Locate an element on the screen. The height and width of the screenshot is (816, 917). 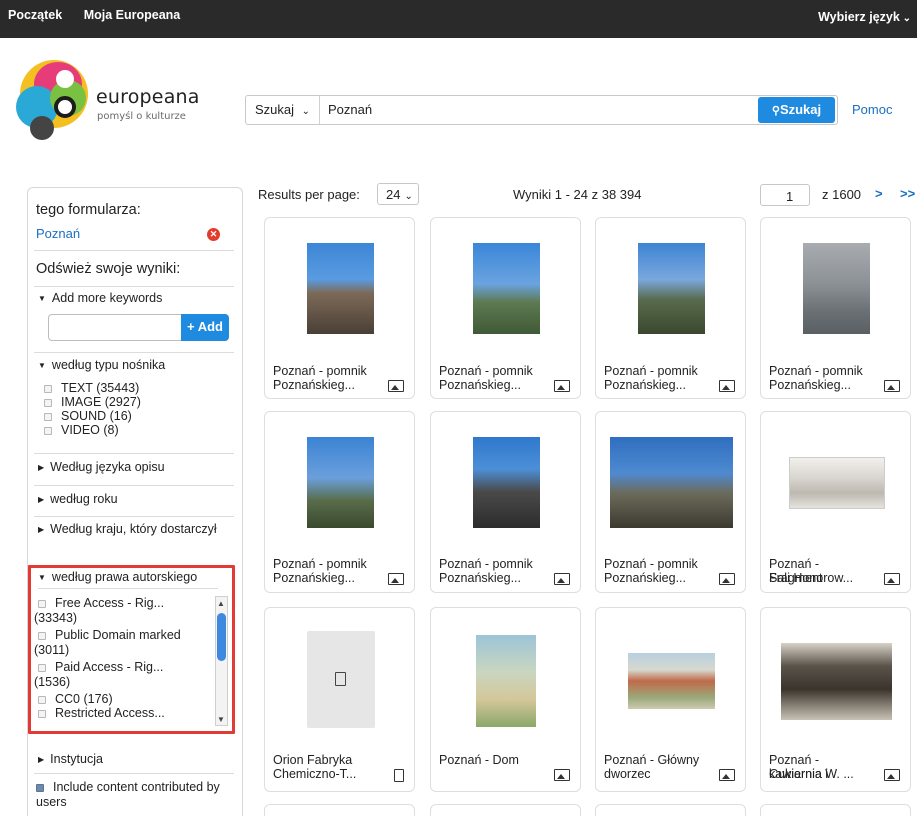
chevron-down-icon: ⌄ is located at coordinates (306, 111).